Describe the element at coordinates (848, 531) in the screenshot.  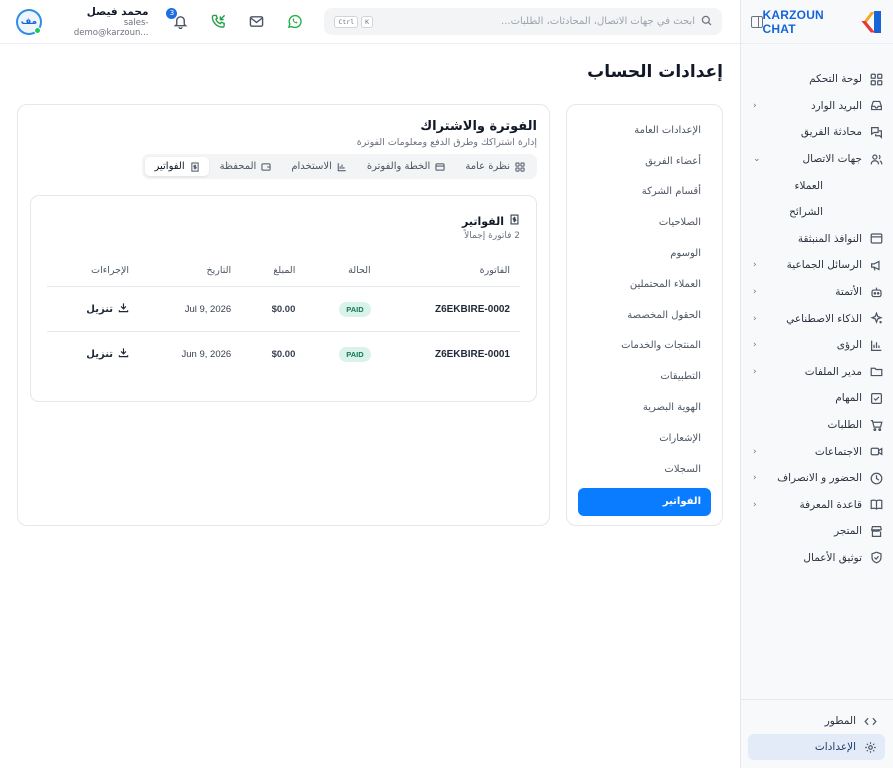
I see `sidebar-item-label: المتجر` at that location.